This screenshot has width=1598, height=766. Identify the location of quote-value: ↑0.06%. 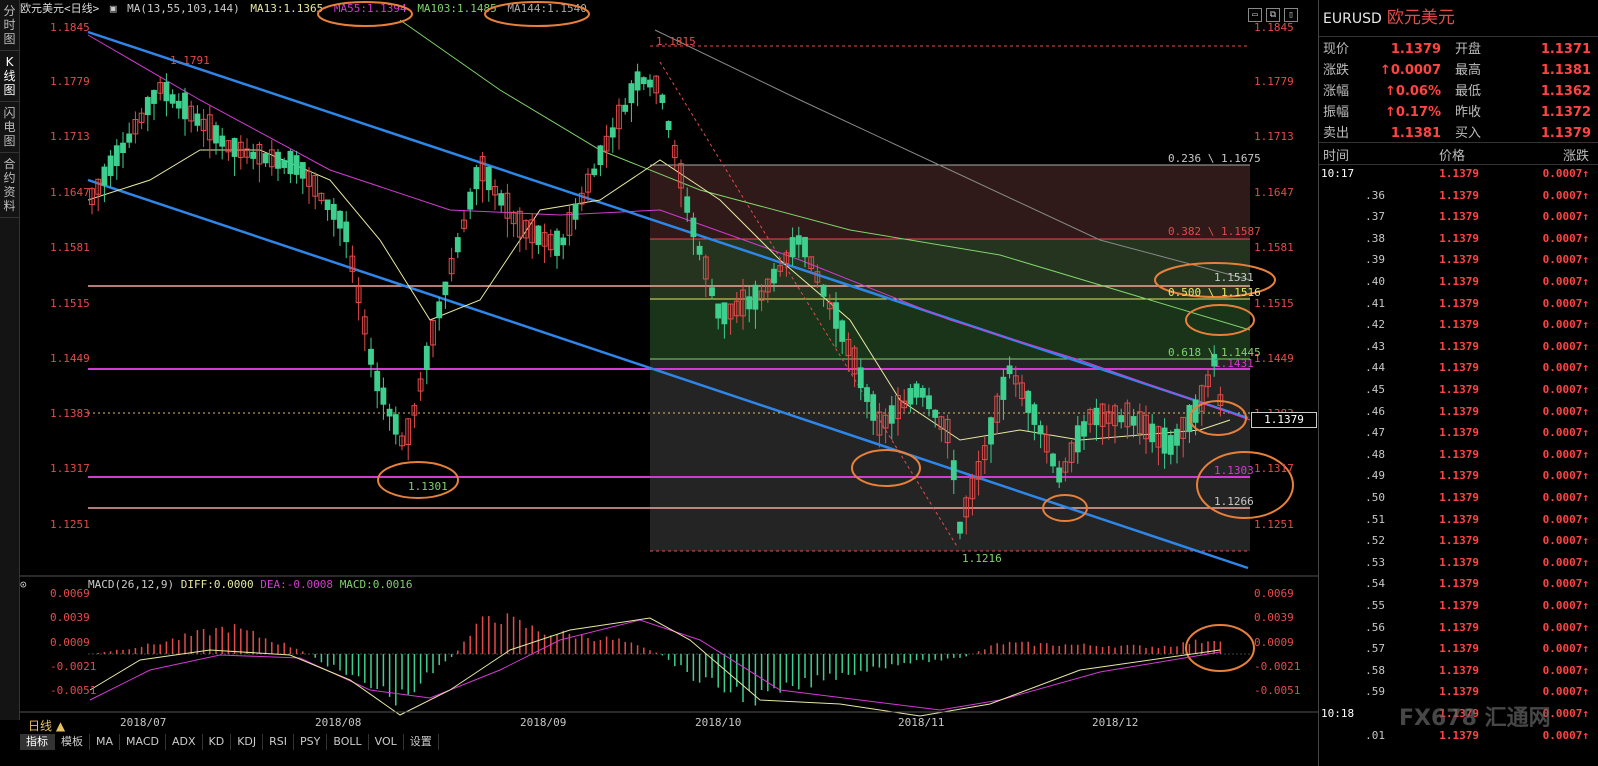
(1413, 91).